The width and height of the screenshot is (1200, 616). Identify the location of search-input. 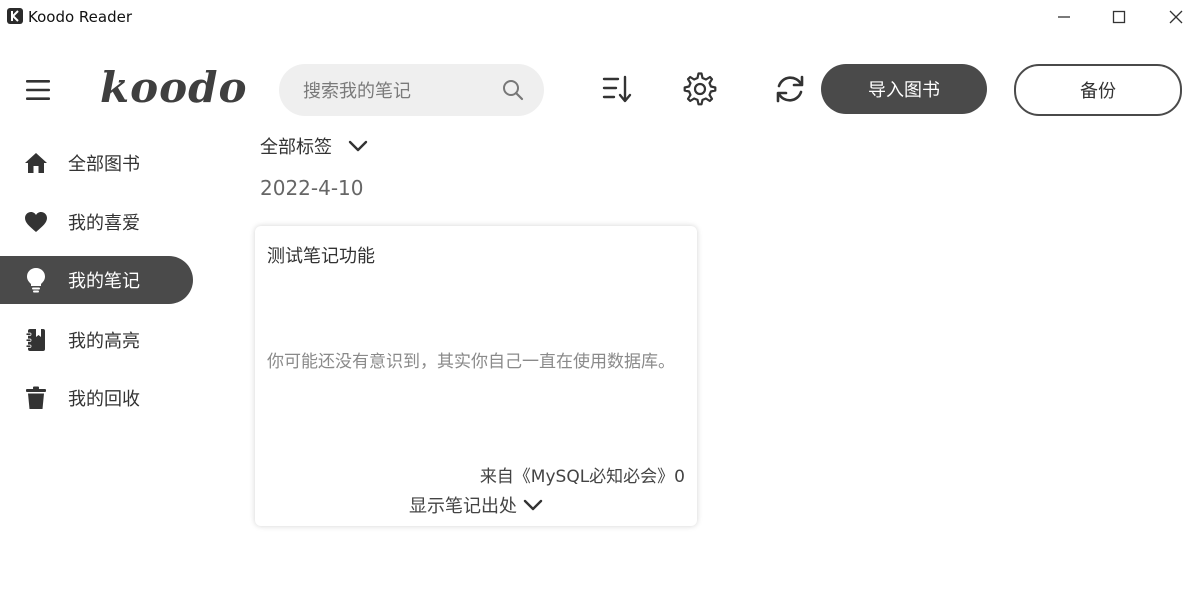
(398, 91).